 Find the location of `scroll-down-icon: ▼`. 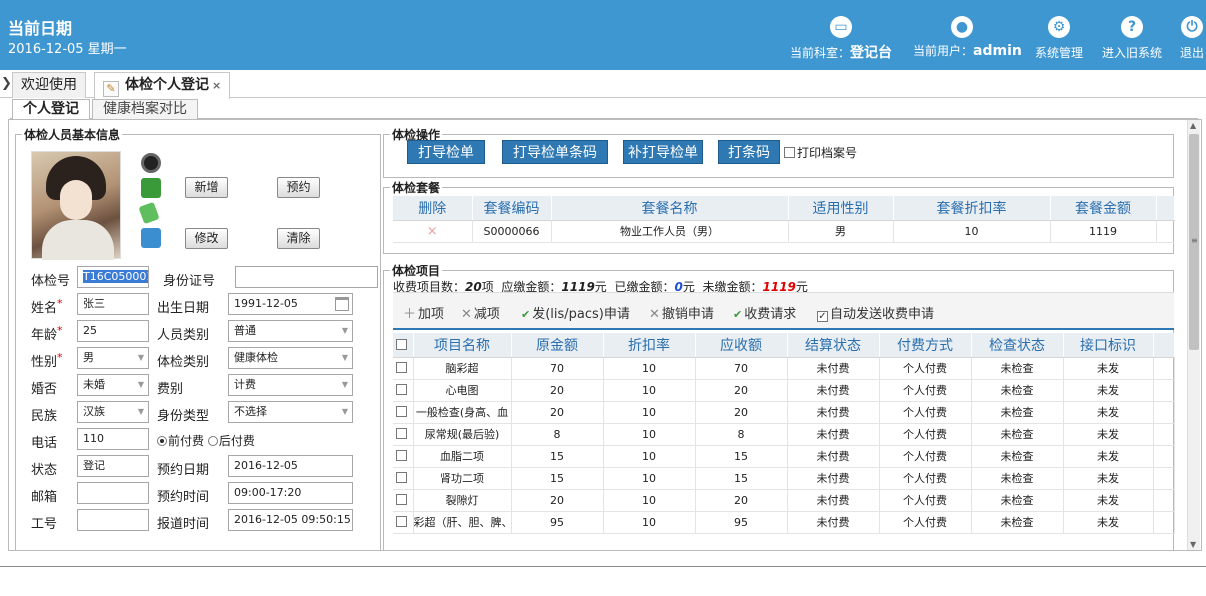

scroll-down-icon: ▼ is located at coordinates (1193, 544).